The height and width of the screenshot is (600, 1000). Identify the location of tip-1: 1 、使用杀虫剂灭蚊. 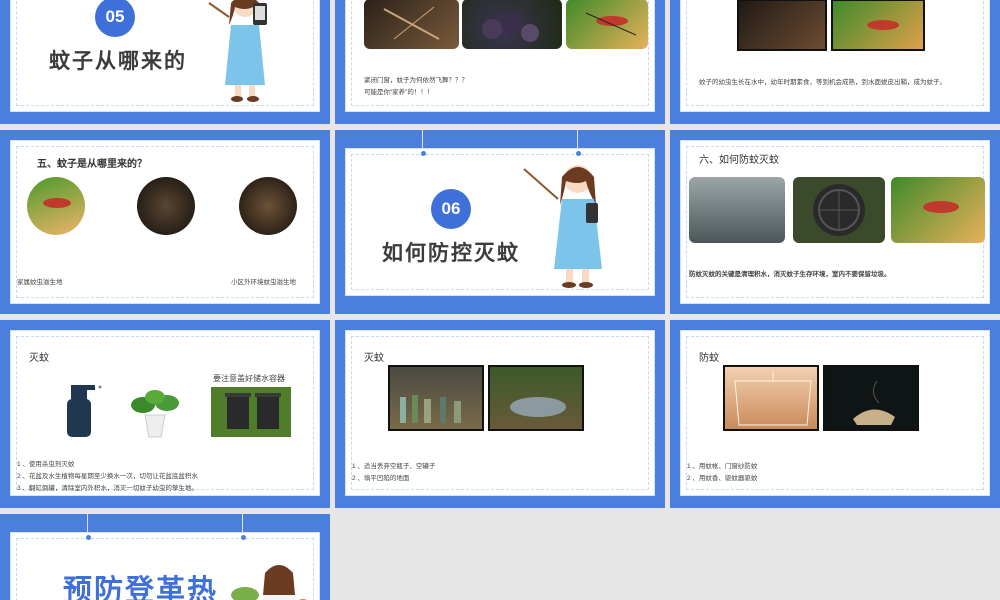
(46, 464).